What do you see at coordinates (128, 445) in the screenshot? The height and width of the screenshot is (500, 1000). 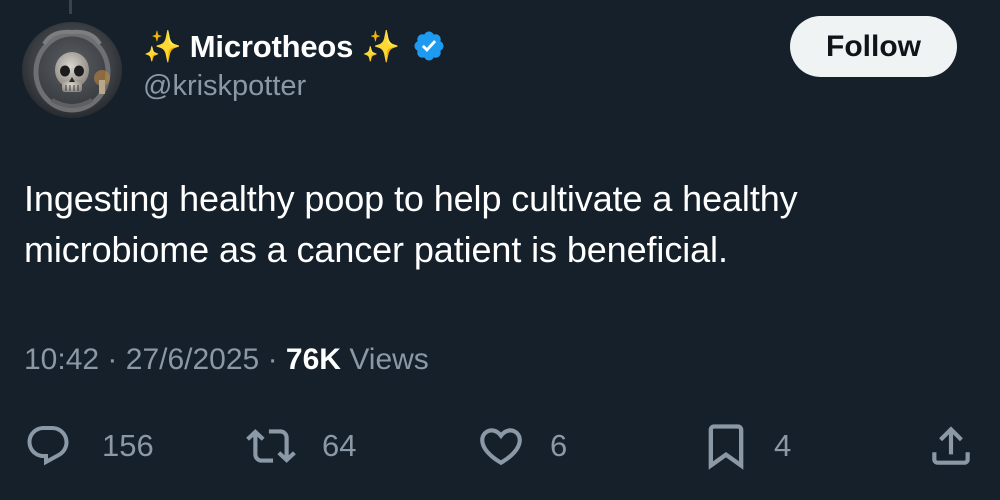 I see `reply-count: 156` at bounding box center [128, 445].